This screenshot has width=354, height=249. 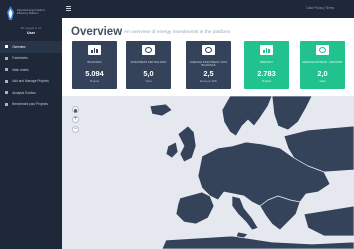 I want to click on map-home-button, so click(x=75, y=109).